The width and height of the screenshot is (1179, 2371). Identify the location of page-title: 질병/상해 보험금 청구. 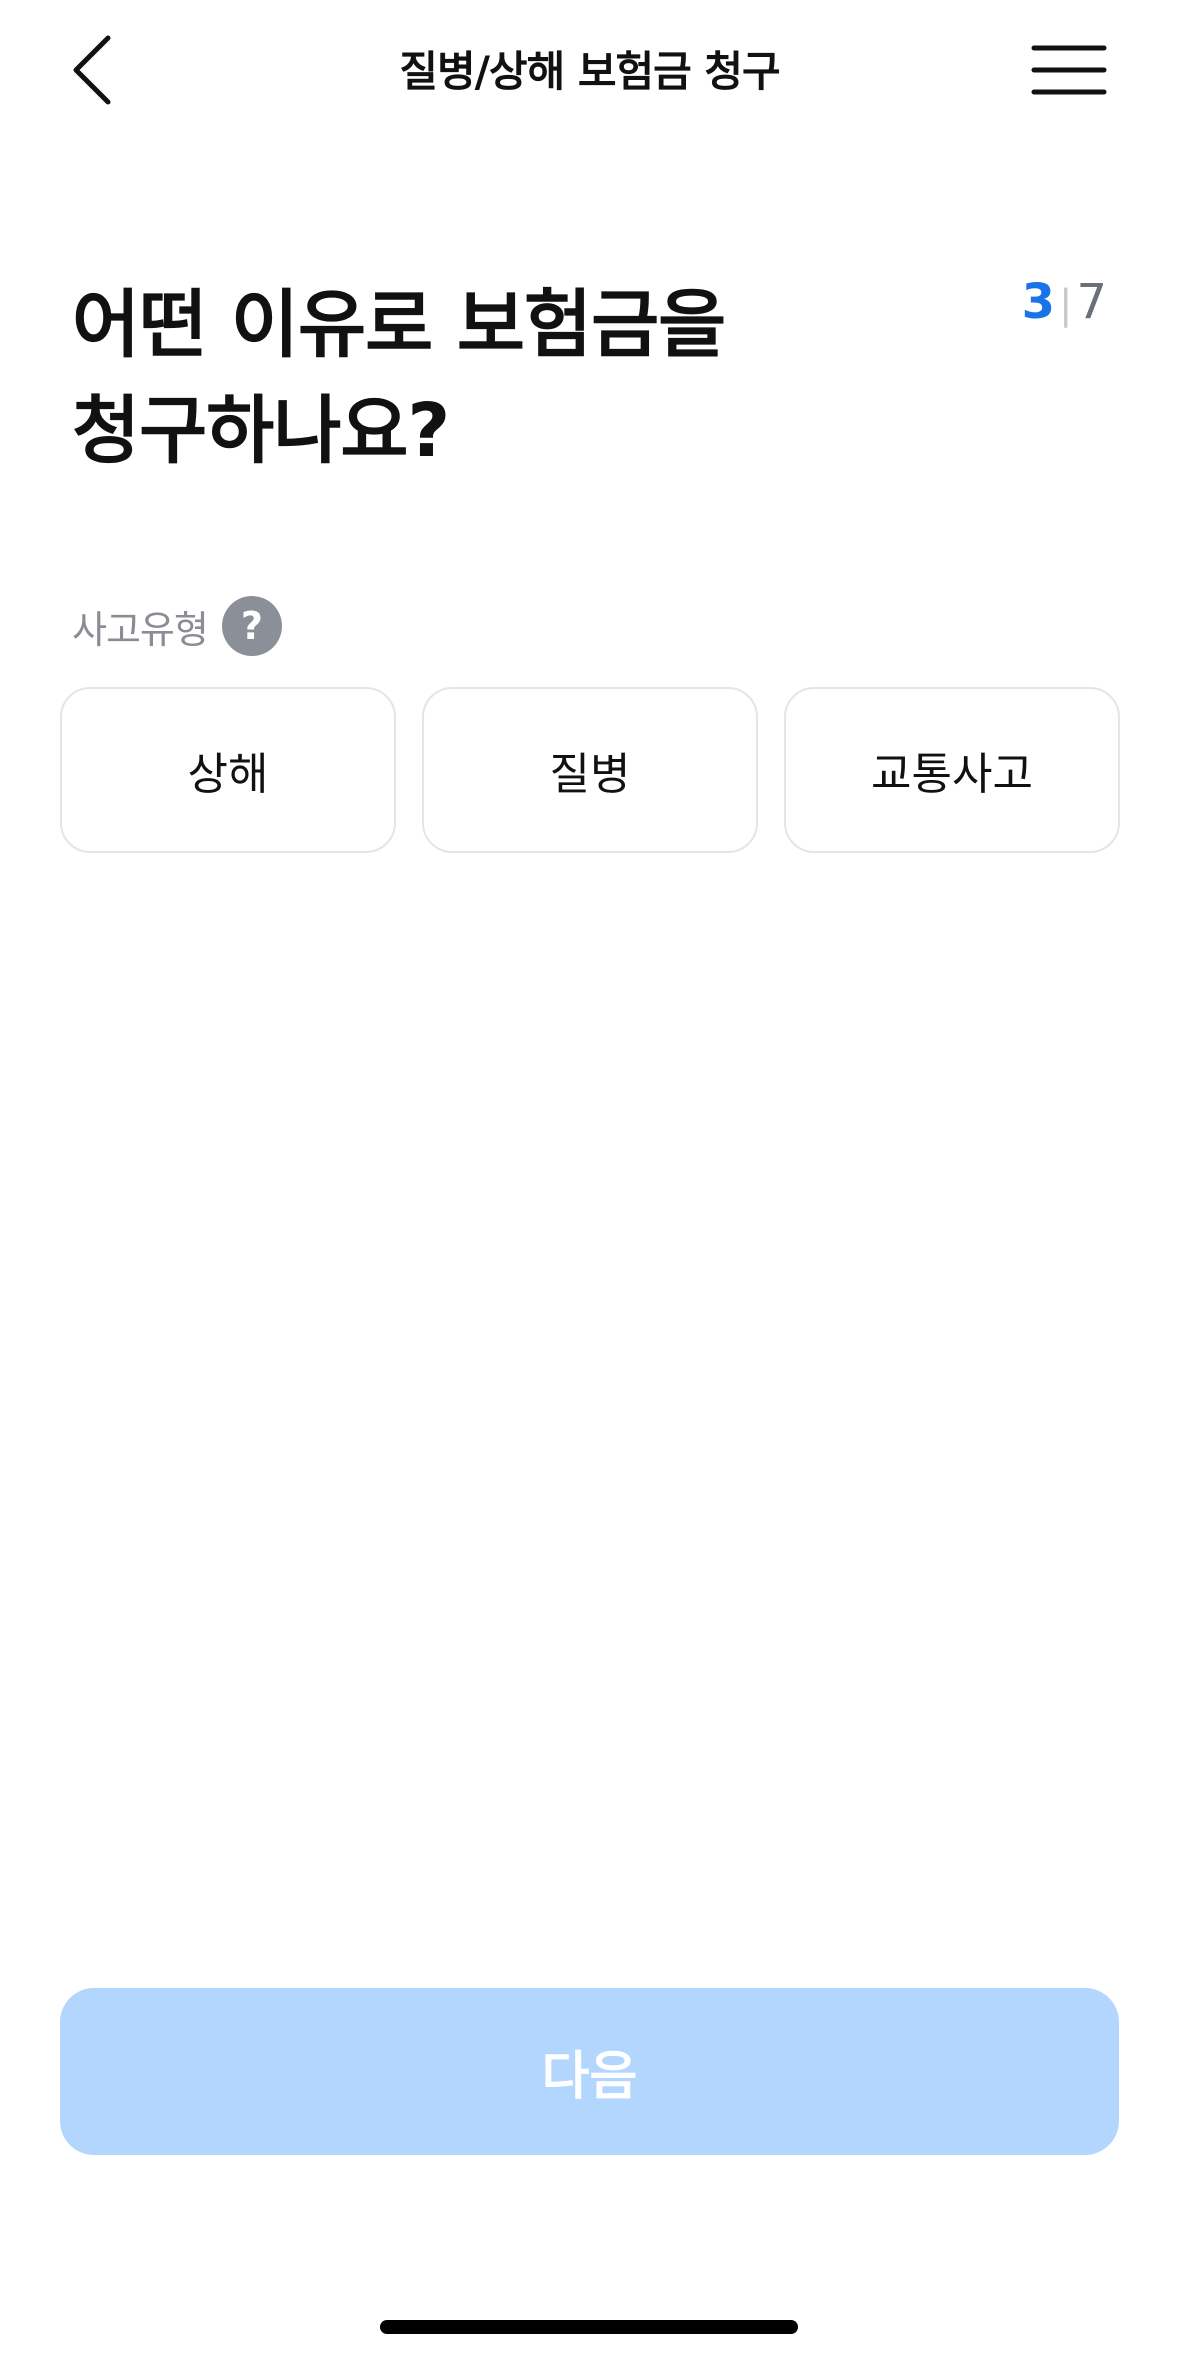
(589, 71).